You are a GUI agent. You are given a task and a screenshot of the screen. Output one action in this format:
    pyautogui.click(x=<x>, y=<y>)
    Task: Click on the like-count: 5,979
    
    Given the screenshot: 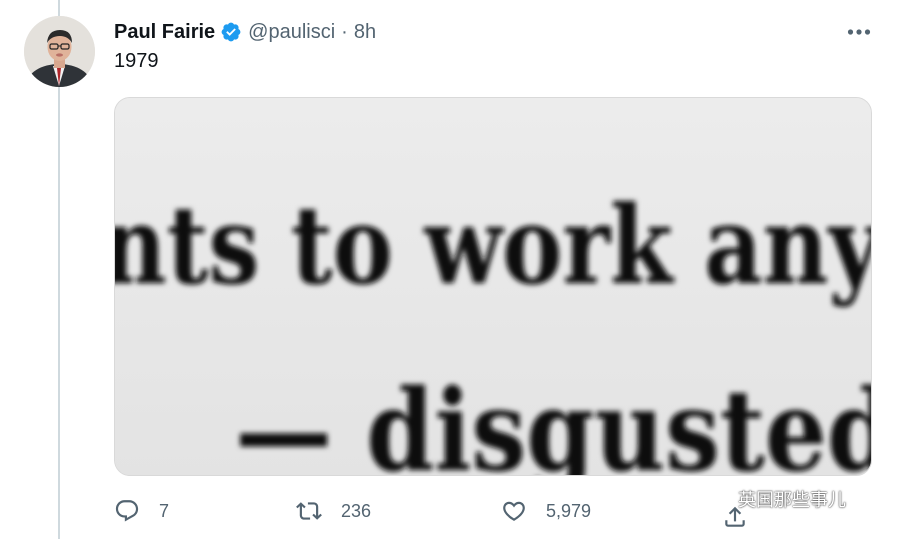 What is the action you would take?
    pyautogui.click(x=569, y=510)
    